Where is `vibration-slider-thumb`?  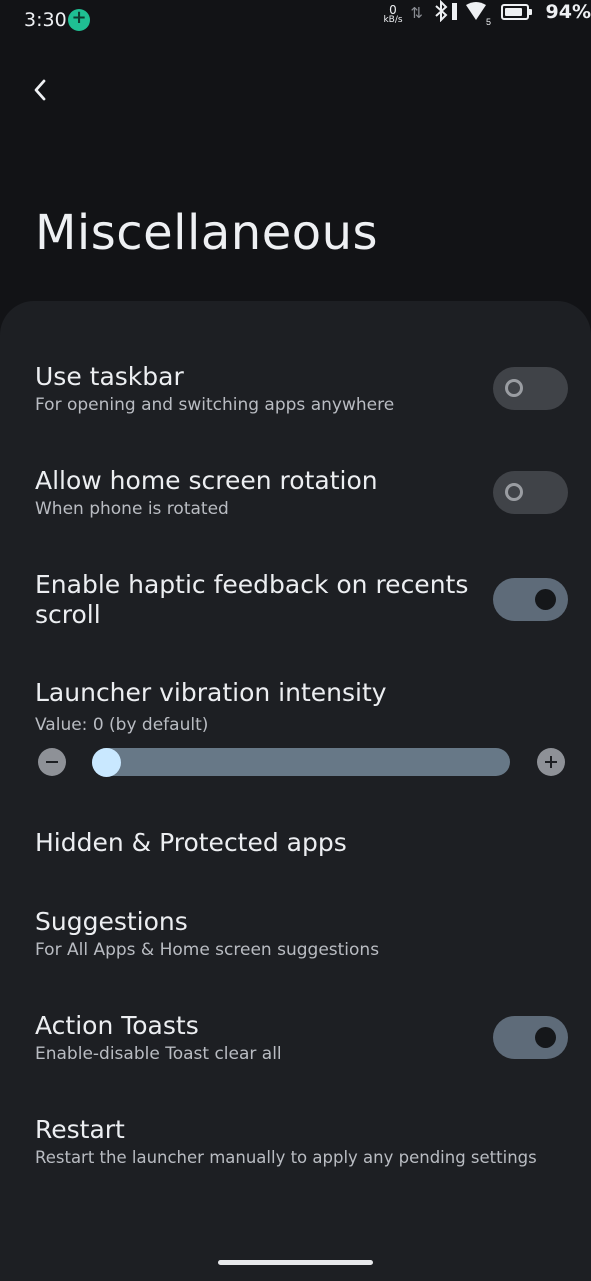
vibration-slider-thumb is located at coordinates (106, 762).